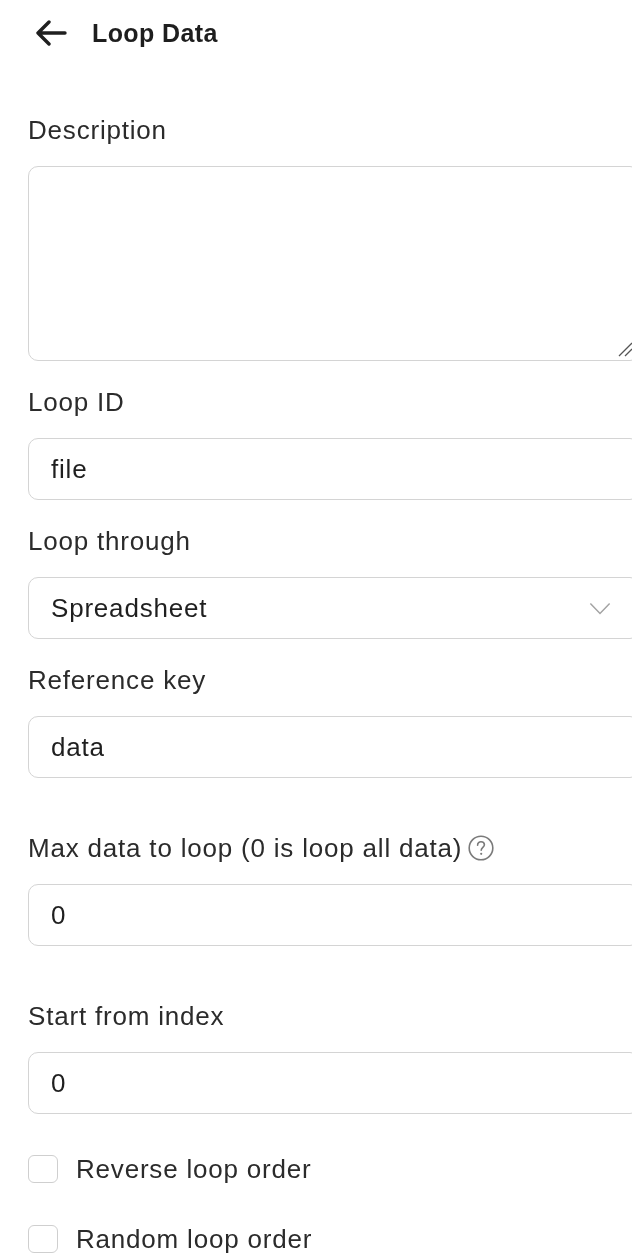 The height and width of the screenshot is (1260, 632). Describe the element at coordinates (117, 680) in the screenshot. I see `field-label: Reference key` at that location.